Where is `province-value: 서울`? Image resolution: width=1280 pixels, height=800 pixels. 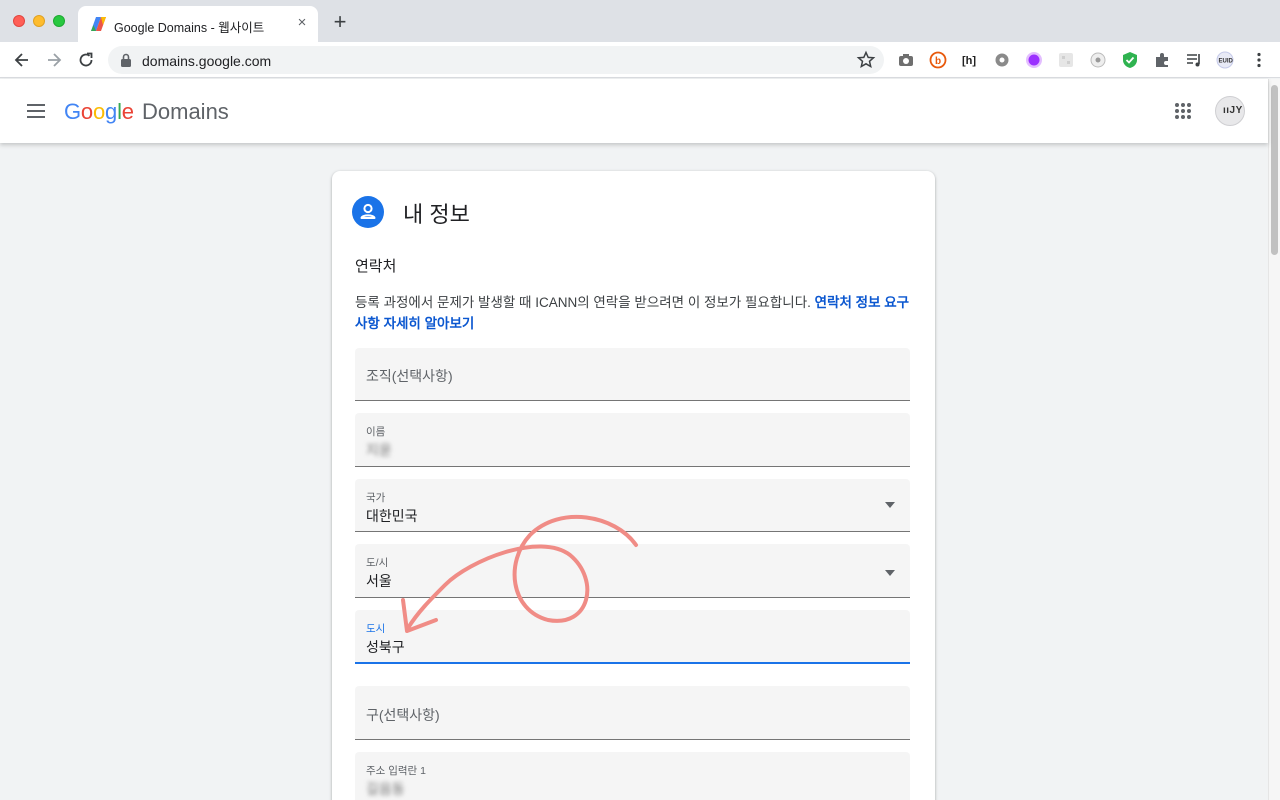
province-value: 서울 is located at coordinates (379, 581).